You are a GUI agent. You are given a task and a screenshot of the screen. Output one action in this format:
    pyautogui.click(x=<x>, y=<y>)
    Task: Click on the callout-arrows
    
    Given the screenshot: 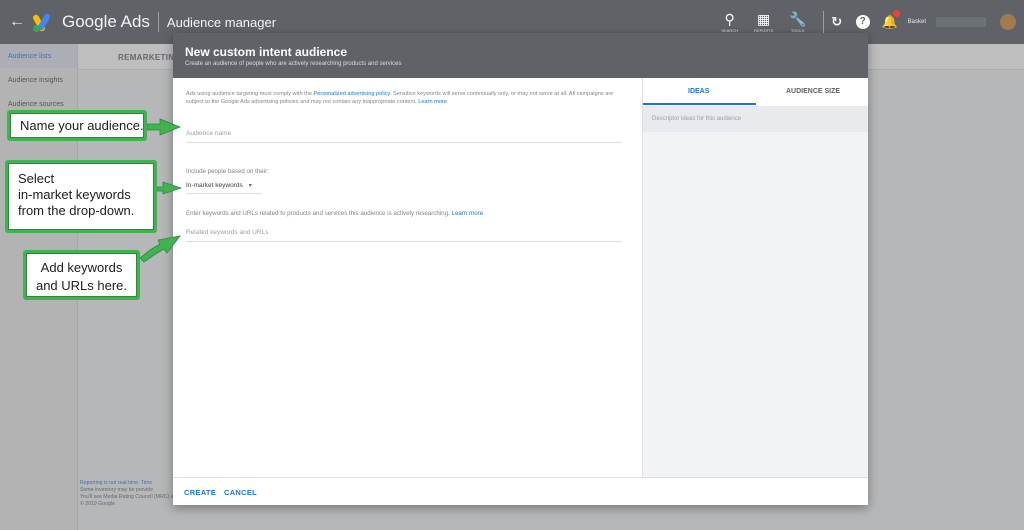 What is the action you would take?
    pyautogui.click(x=161, y=190)
    